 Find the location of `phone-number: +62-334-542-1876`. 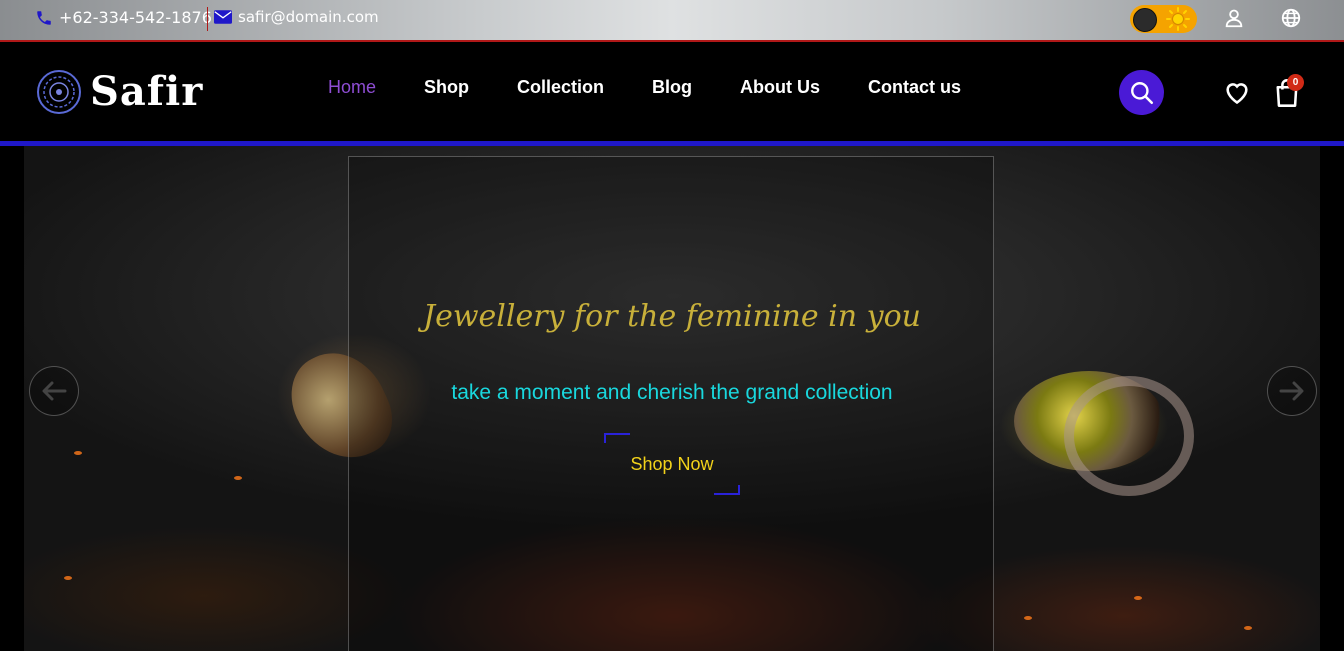

phone-number: +62-334-542-1876 is located at coordinates (135, 17).